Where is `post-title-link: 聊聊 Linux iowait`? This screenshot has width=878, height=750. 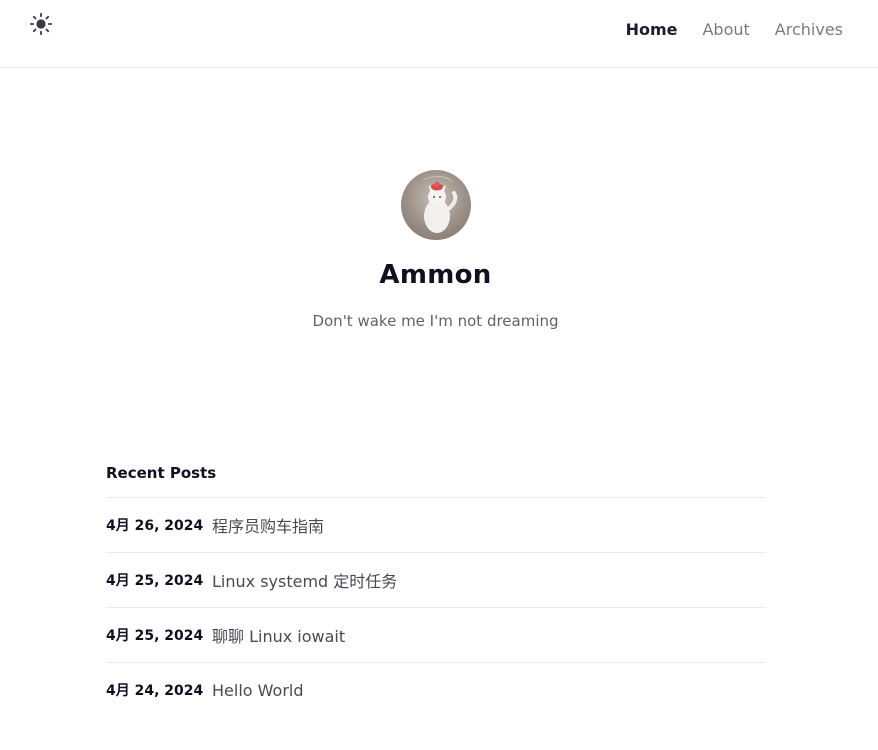 post-title-link: 聊聊 Linux iowait is located at coordinates (278, 635).